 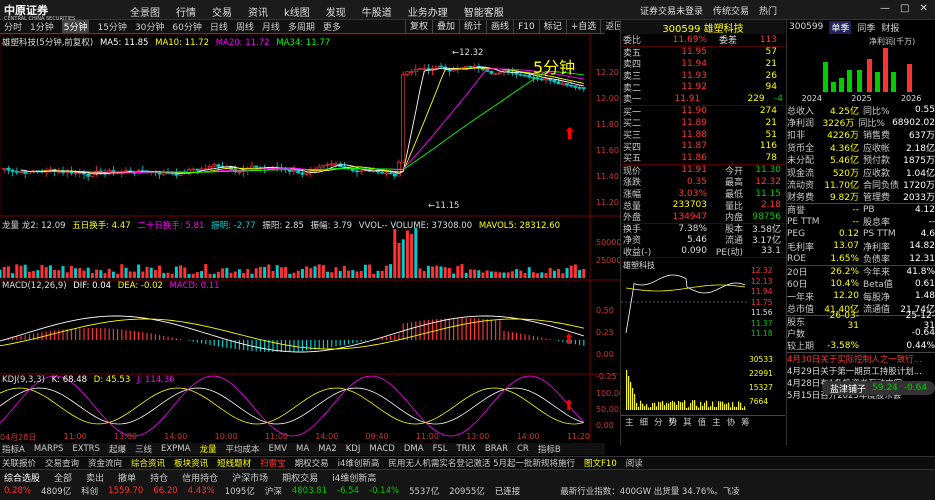 What do you see at coordinates (445, 27) in the screenshot?
I see `overlay-button: 叠加` at bounding box center [445, 27].